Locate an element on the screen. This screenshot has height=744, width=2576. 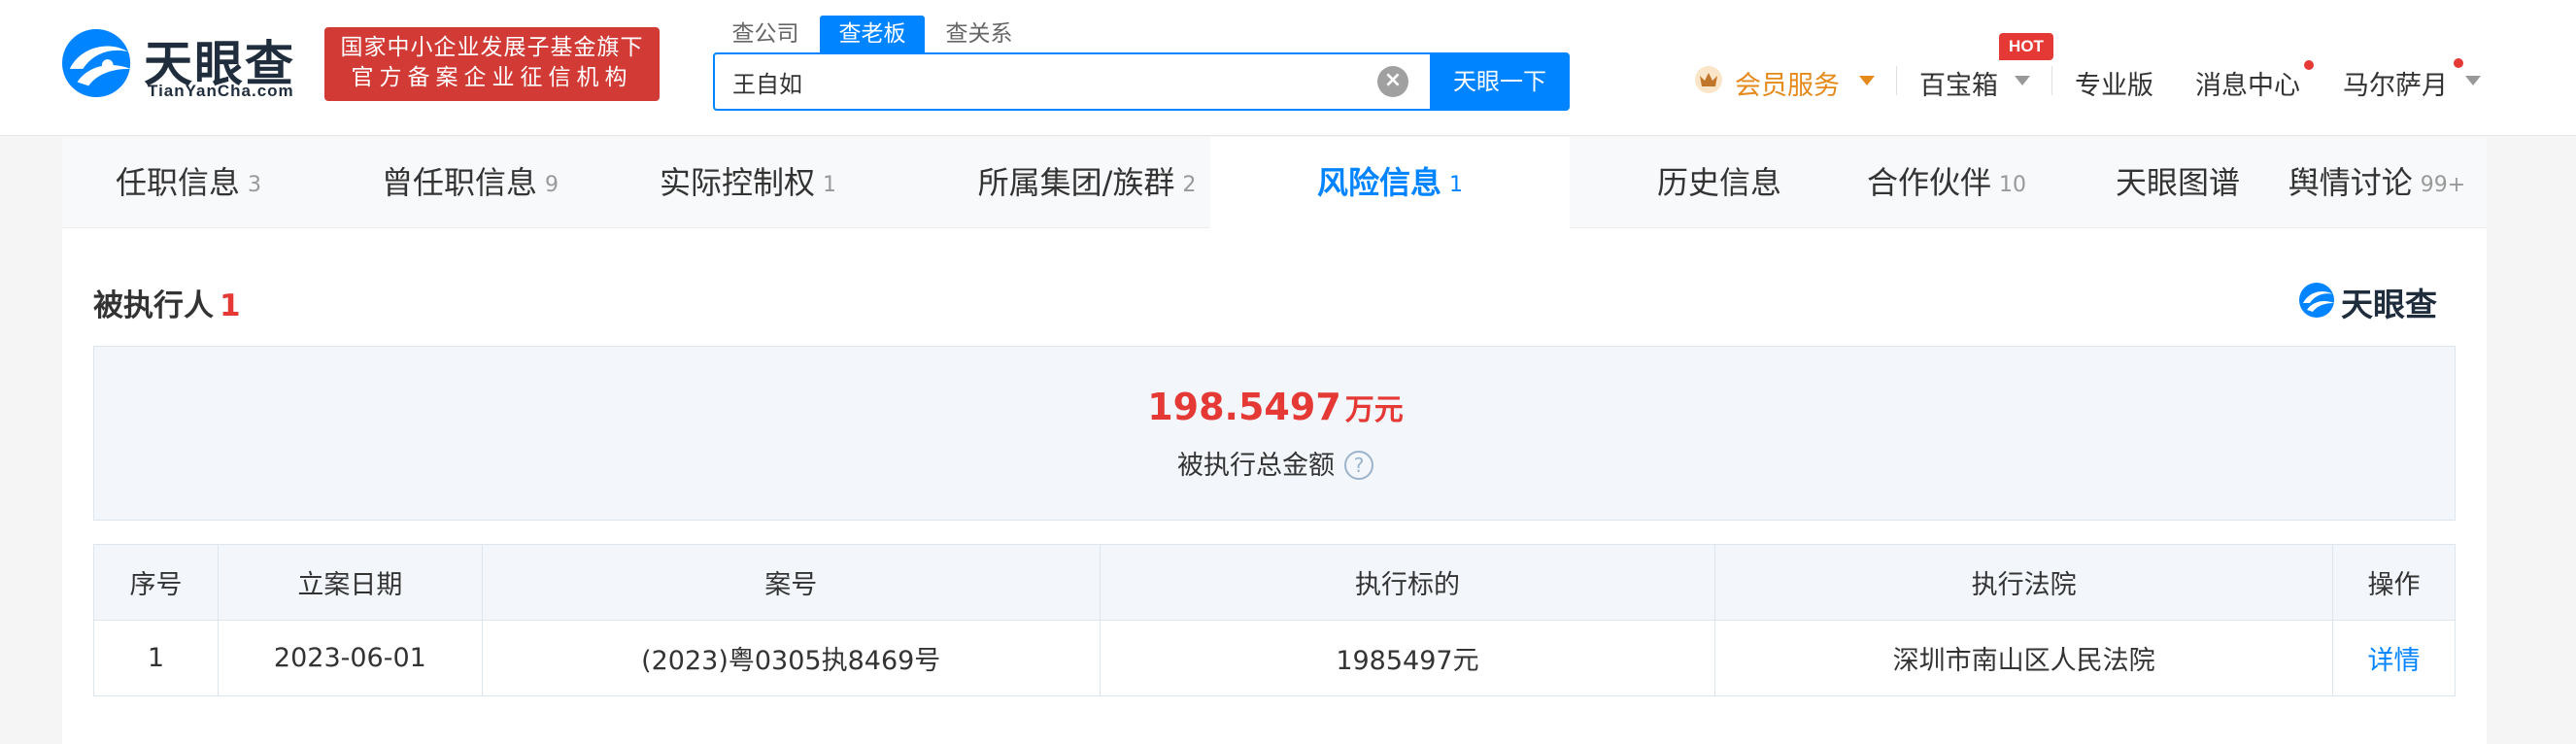
tab-label: 所属集团/族群 is located at coordinates (1076, 182).